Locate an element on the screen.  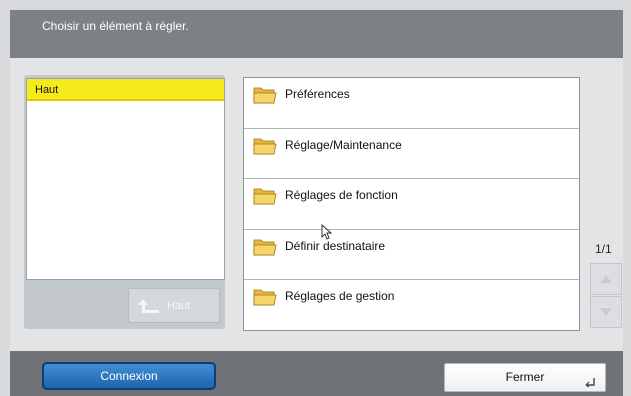
tree-item-top: Haut is located at coordinates (125, 90).